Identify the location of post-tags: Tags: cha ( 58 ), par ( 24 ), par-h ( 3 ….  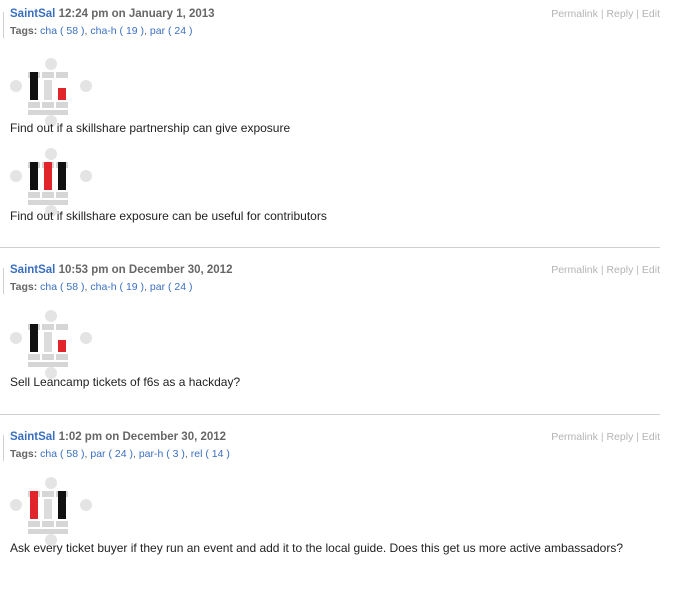
(120, 454).